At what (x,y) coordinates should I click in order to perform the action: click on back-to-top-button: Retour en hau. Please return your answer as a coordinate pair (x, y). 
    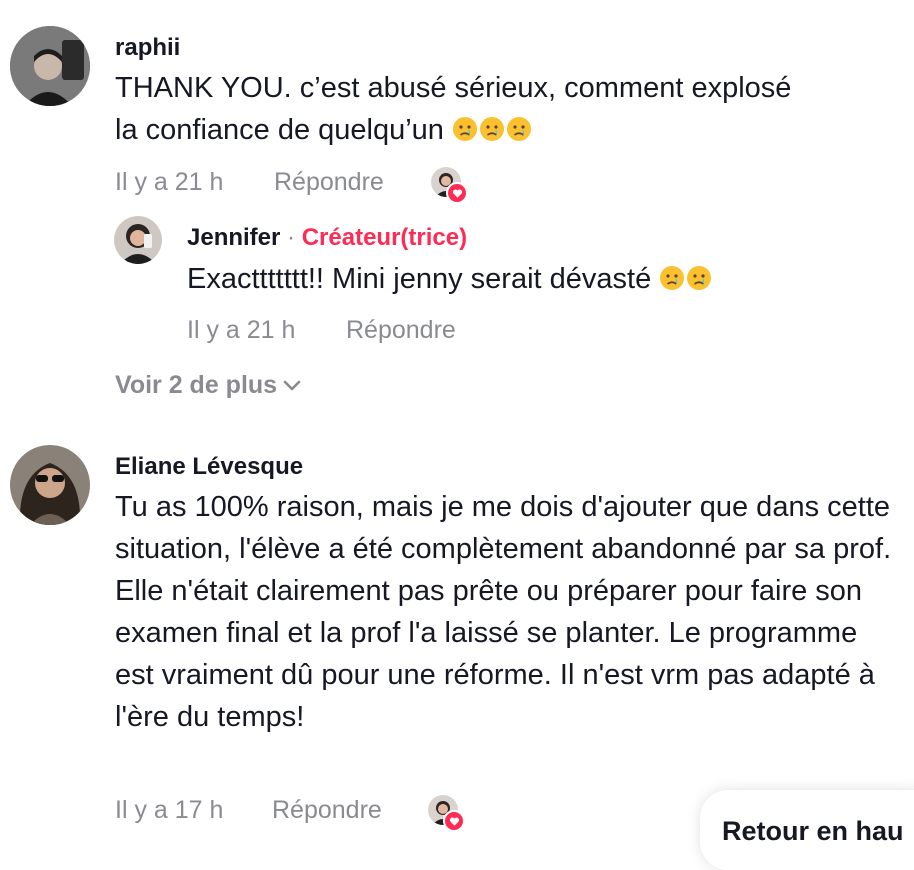
    Looking at the image, I should click on (807, 830).